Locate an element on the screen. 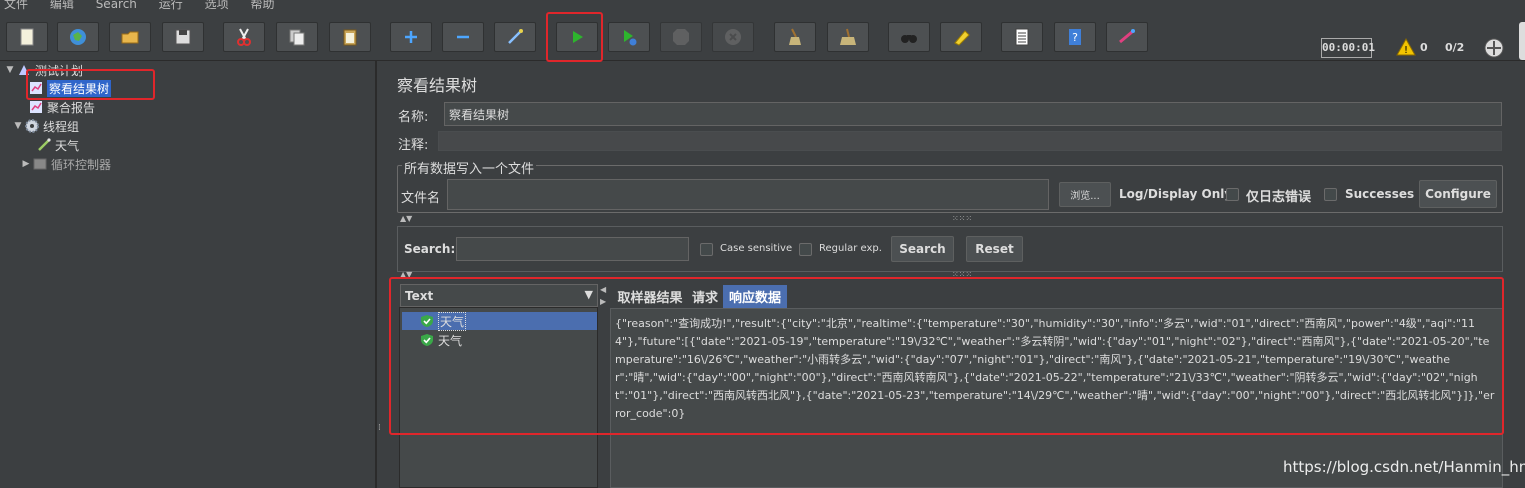  menu-bar: 文件 编辑 Search 运行 选项 帮助 is located at coordinates (762, 5).